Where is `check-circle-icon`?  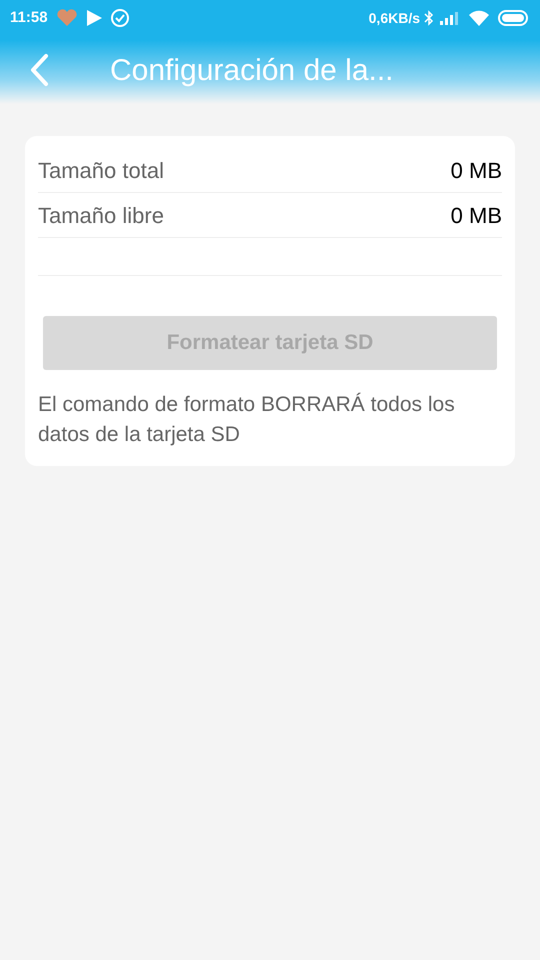
check-circle-icon is located at coordinates (120, 18).